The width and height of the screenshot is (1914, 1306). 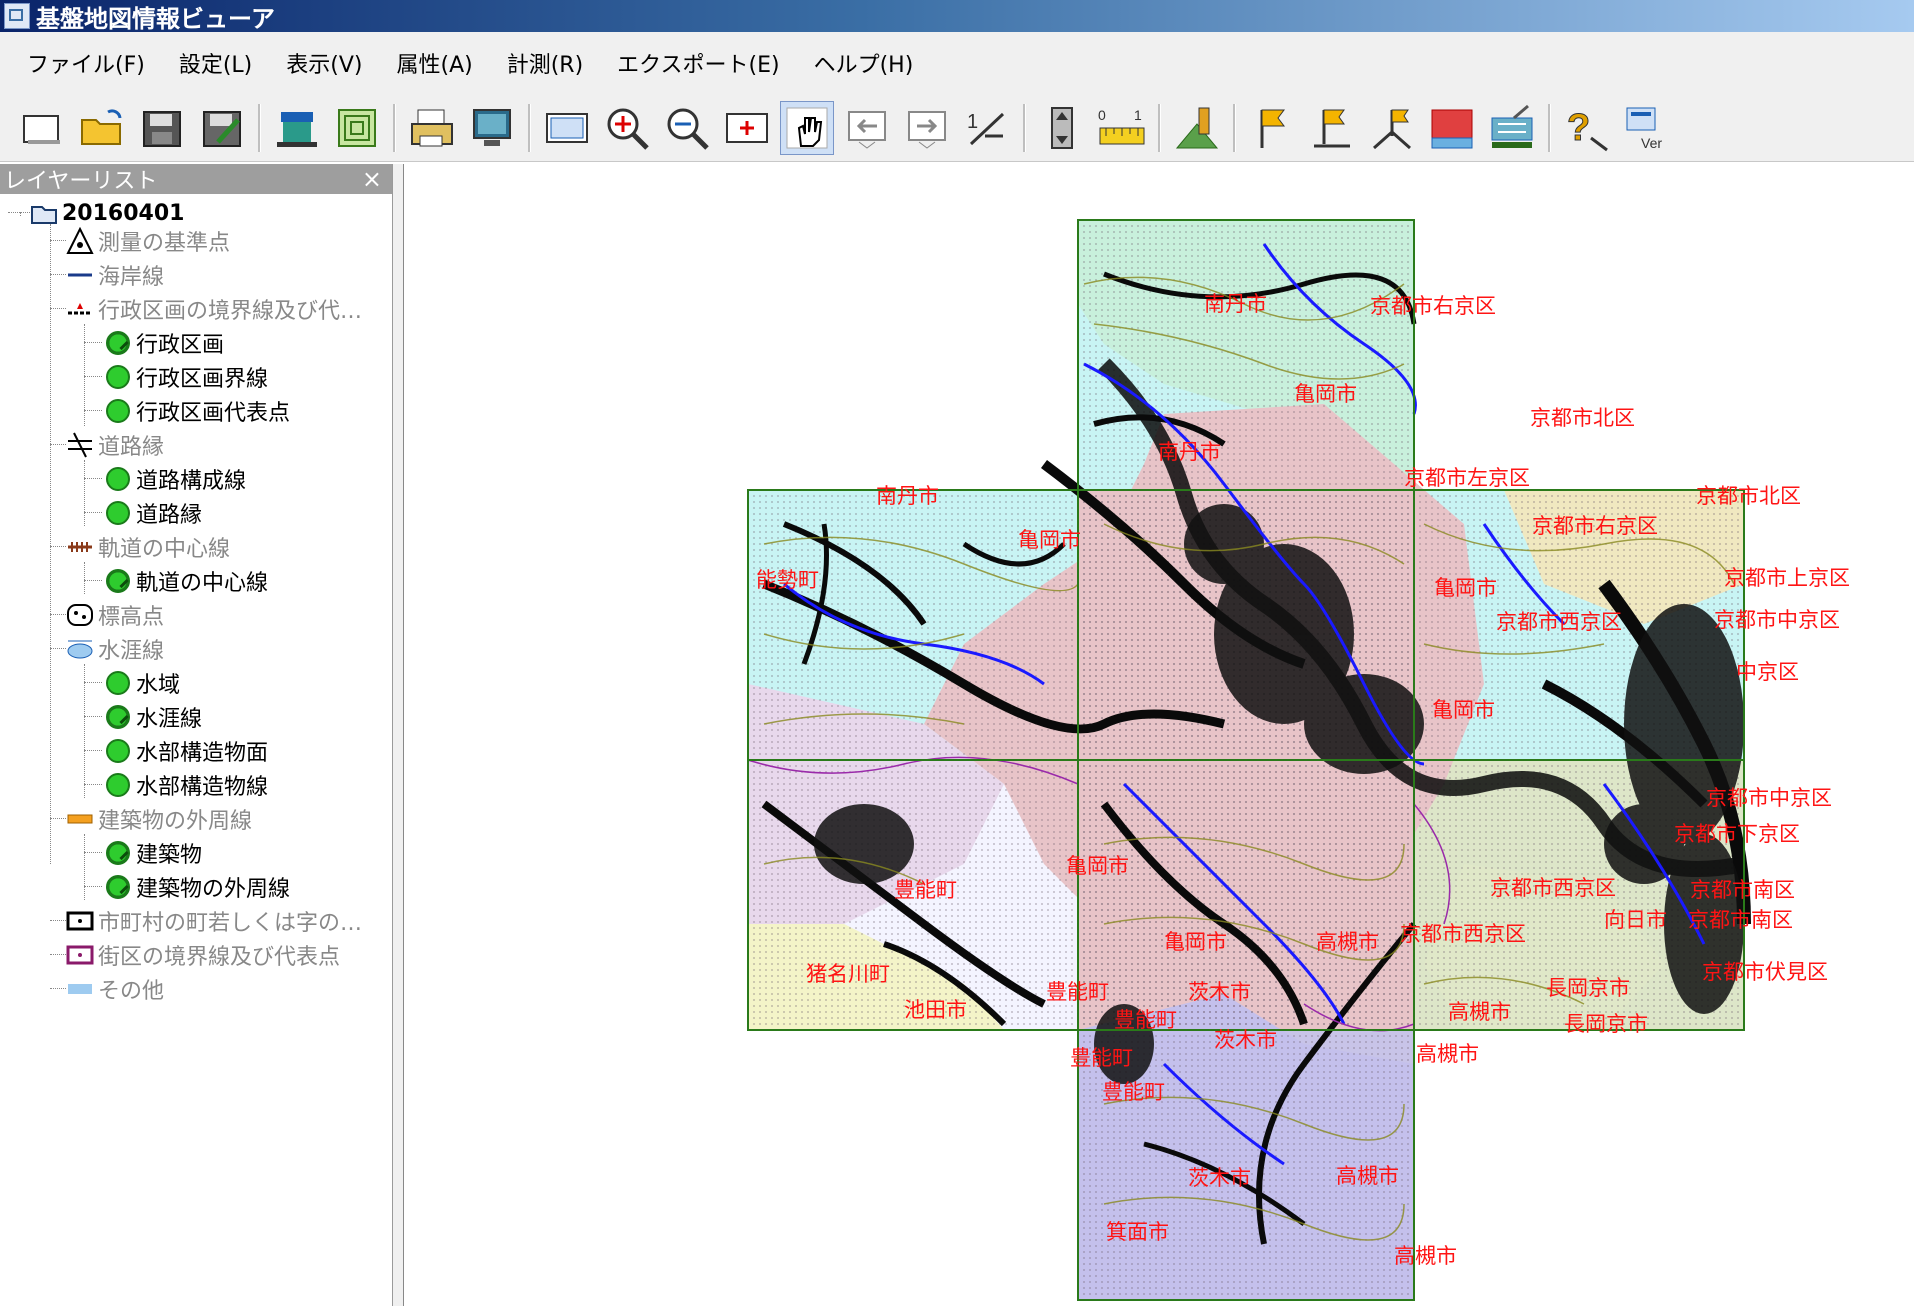 I want to click on layer-waterline: 水涯線, so click(x=115, y=649).